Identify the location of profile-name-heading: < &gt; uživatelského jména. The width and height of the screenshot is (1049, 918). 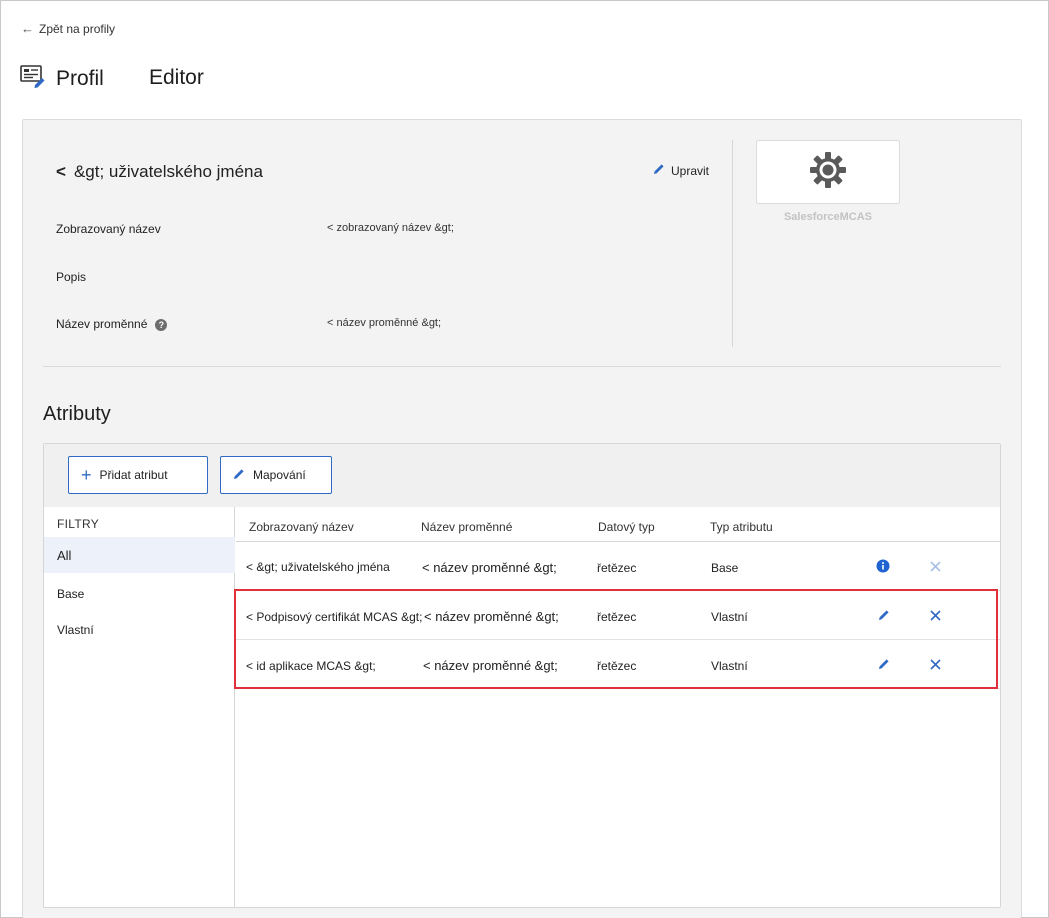
(159, 172).